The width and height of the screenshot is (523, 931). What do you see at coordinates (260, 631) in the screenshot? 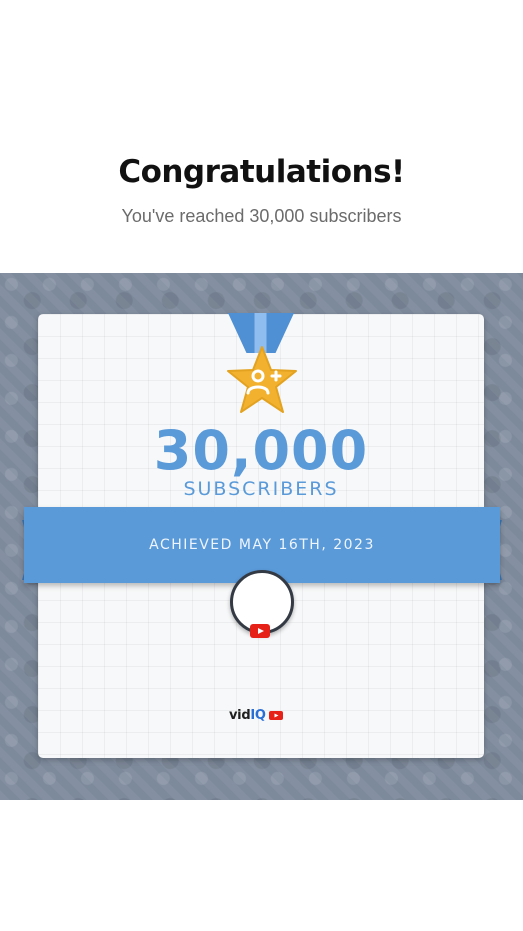
I see `youtube-icon` at bounding box center [260, 631].